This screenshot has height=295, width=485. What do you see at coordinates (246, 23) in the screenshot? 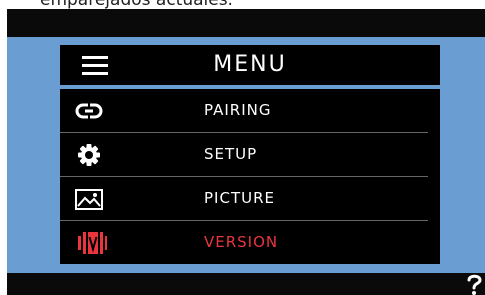
I see `tv-top-bezel` at bounding box center [246, 23].